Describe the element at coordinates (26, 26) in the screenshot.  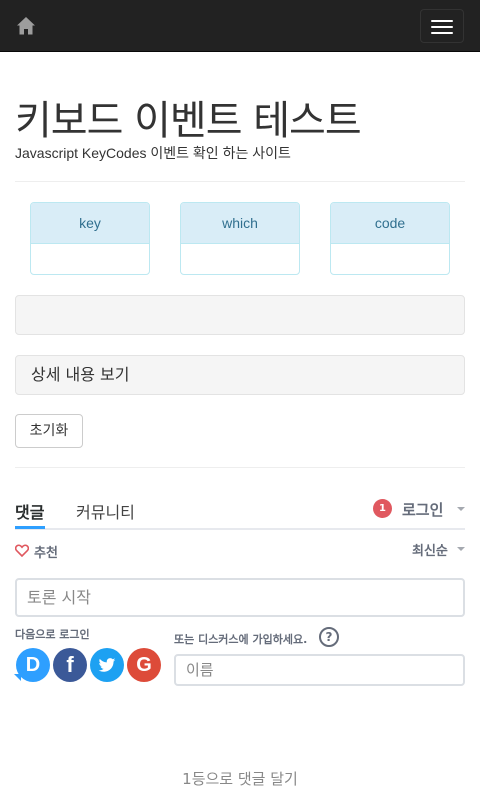
I see `home-icon` at that location.